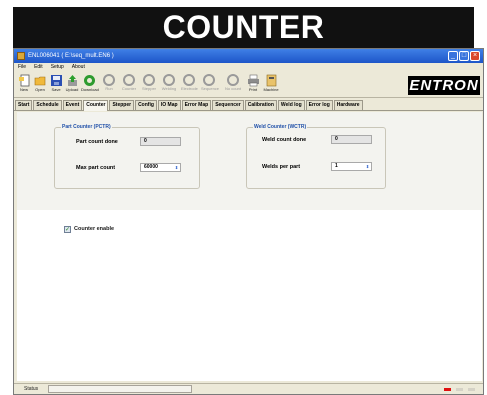  Describe the element at coordinates (210, 88) in the screenshot. I see `sequence-label: Sequence` at that location.